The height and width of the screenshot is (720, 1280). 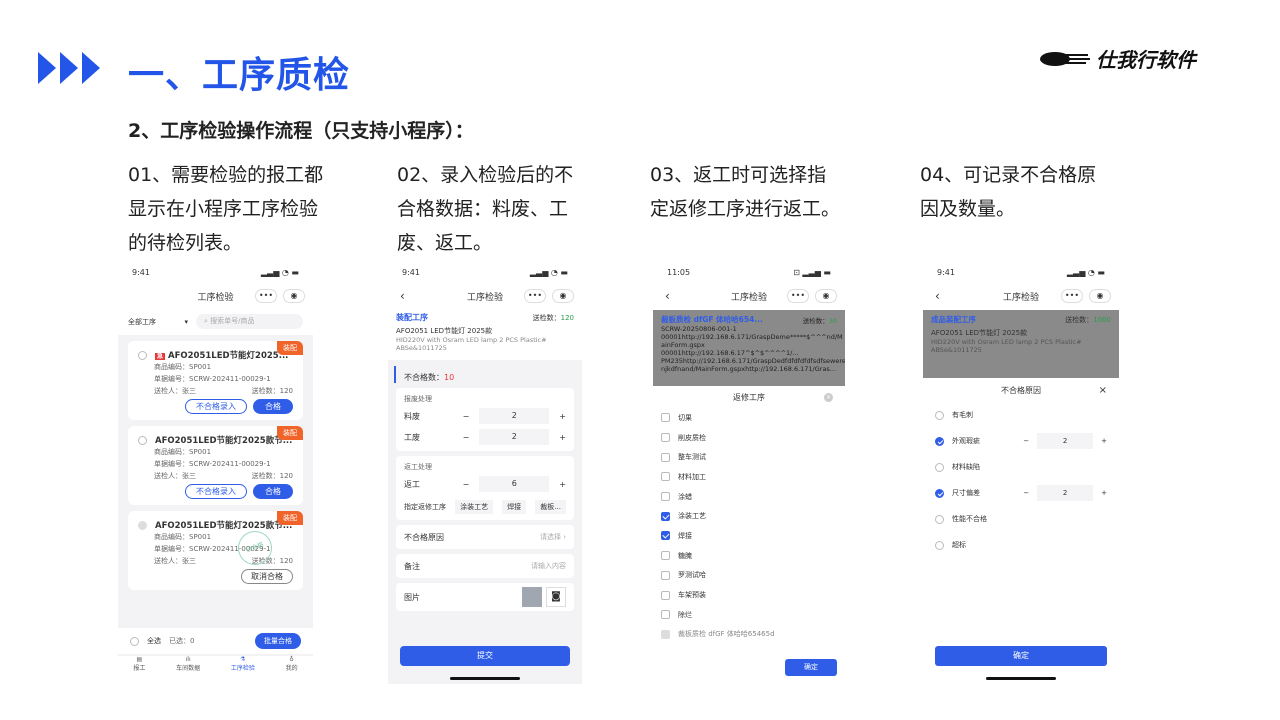 What do you see at coordinates (514, 437) in the screenshot?
I see `work-scrap-stepper: −2 +` at bounding box center [514, 437].